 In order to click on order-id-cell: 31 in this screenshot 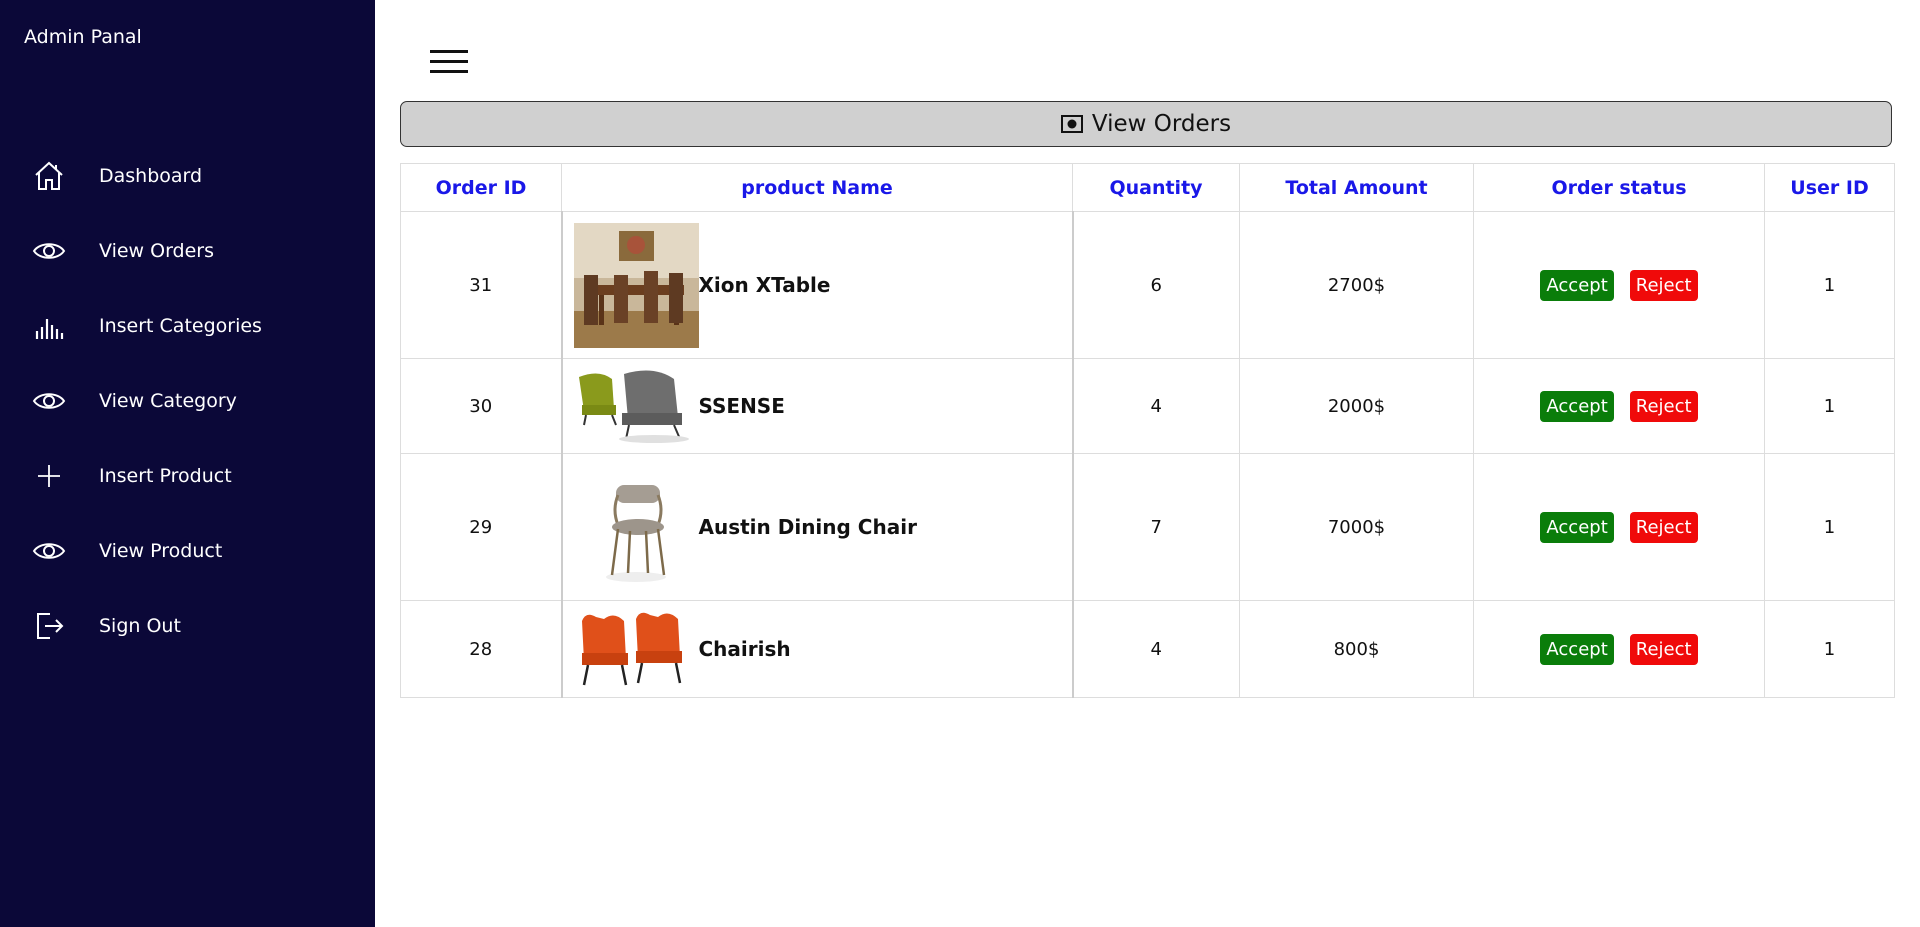, I will do `click(481, 285)`.